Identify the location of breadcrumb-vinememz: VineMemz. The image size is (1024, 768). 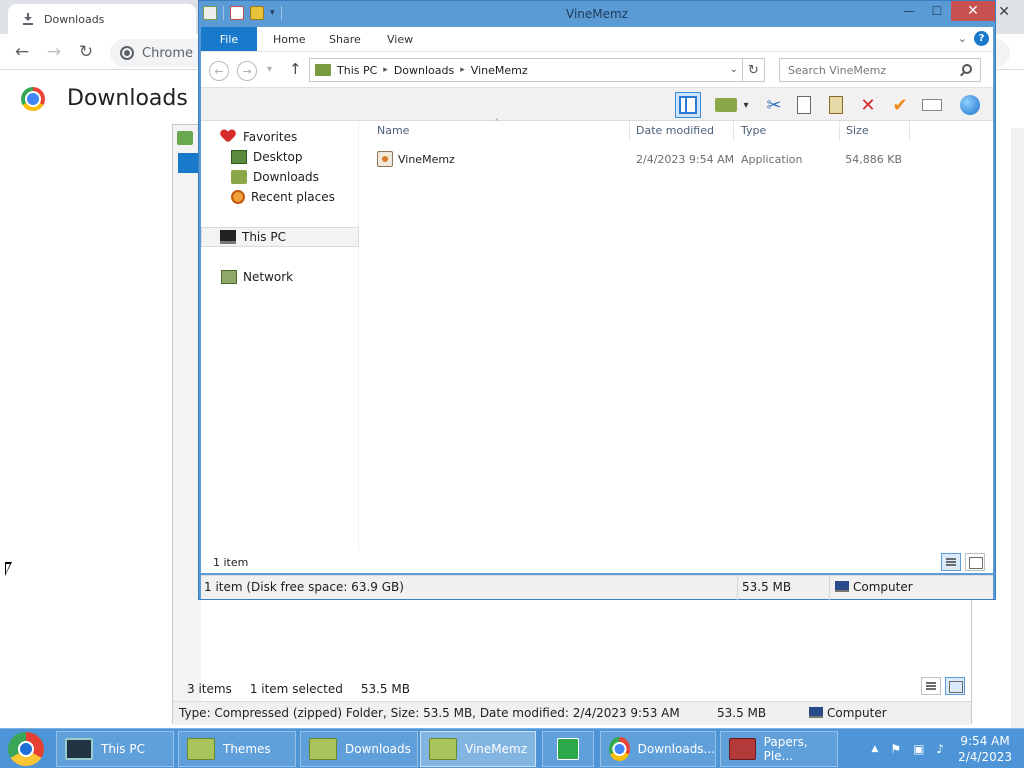
(499, 70).